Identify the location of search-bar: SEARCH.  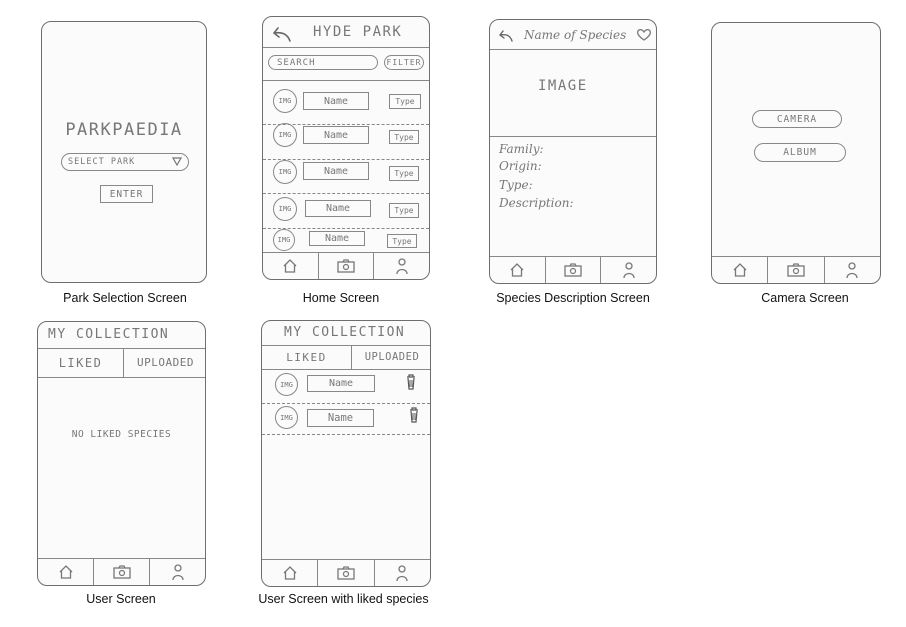
(323, 62).